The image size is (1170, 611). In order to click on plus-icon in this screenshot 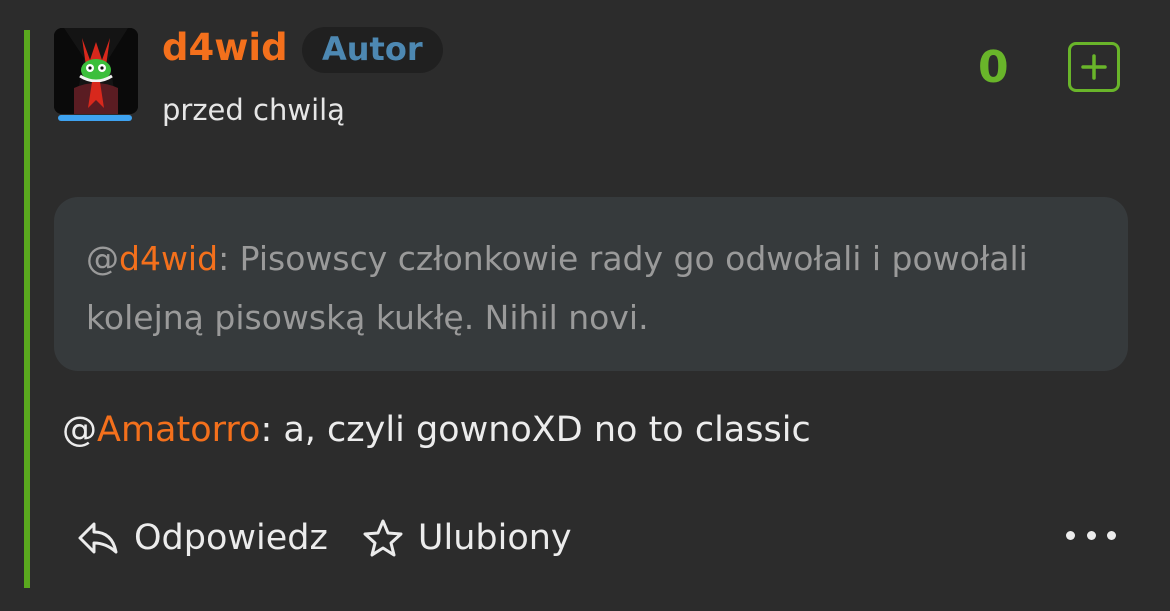, I will do `click(1094, 67)`.